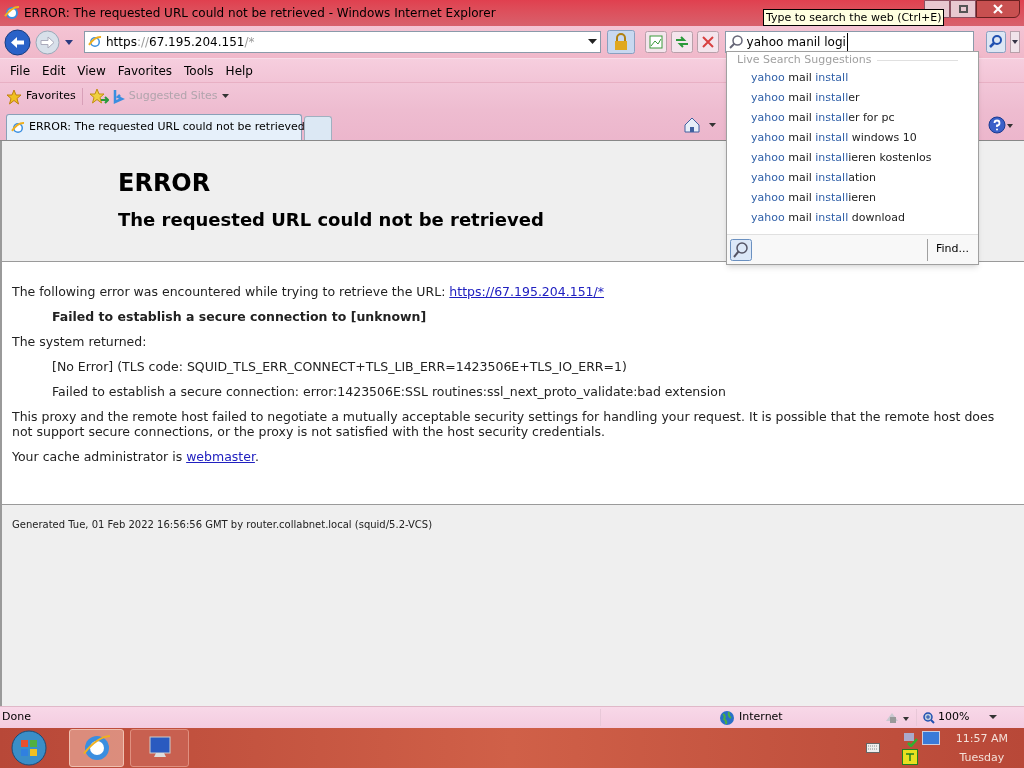 Image resolution: width=1024 pixels, height=768 pixels. Describe the element at coordinates (339, 366) in the screenshot. I see `error-detail: [No Error] (TLS code: SQUID_TLS_ERR_CONNECT+TLS_LIB_ERR=1423506E+TLS_IO_ERR=1)` at that location.